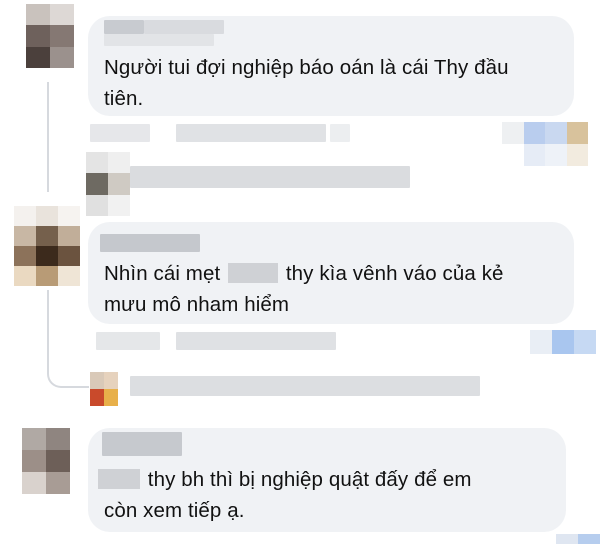  What do you see at coordinates (340, 133) in the screenshot?
I see `timestamp` at bounding box center [340, 133].